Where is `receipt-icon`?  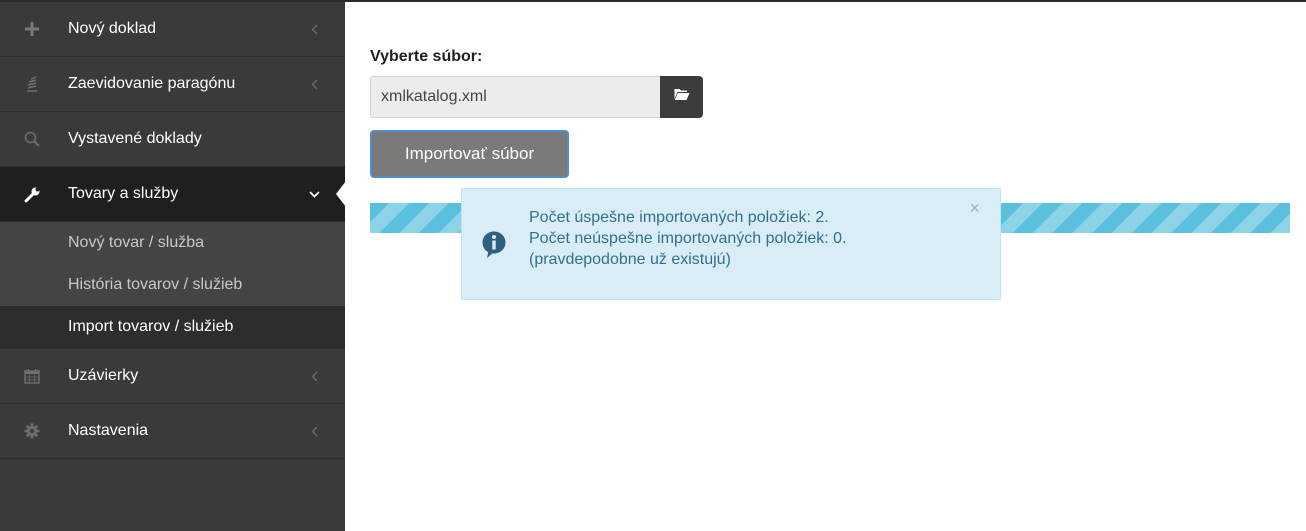 receipt-icon is located at coordinates (32, 84).